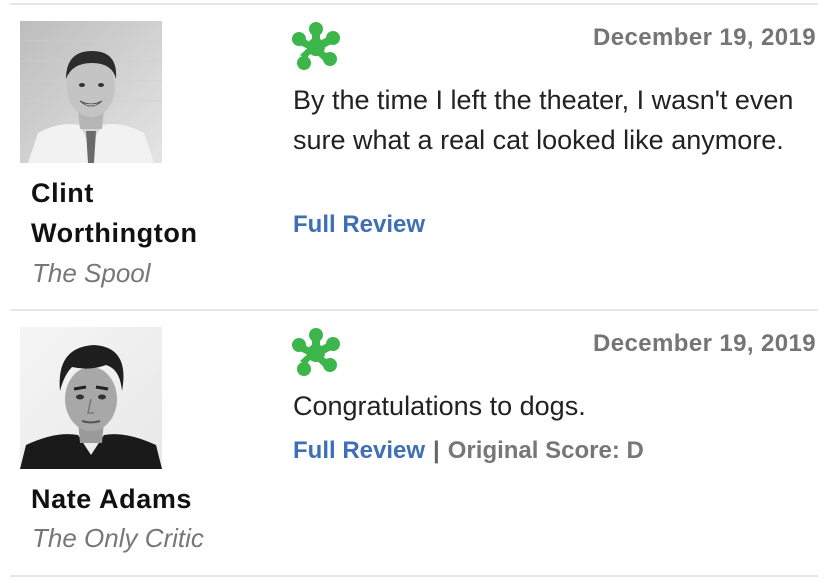  Describe the element at coordinates (91, 273) in the screenshot. I see `publication-name: The Spool` at that location.